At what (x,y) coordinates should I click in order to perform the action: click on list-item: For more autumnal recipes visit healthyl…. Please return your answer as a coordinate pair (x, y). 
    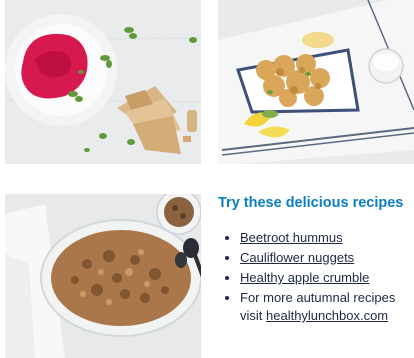
    Looking at the image, I should click on (316, 307).